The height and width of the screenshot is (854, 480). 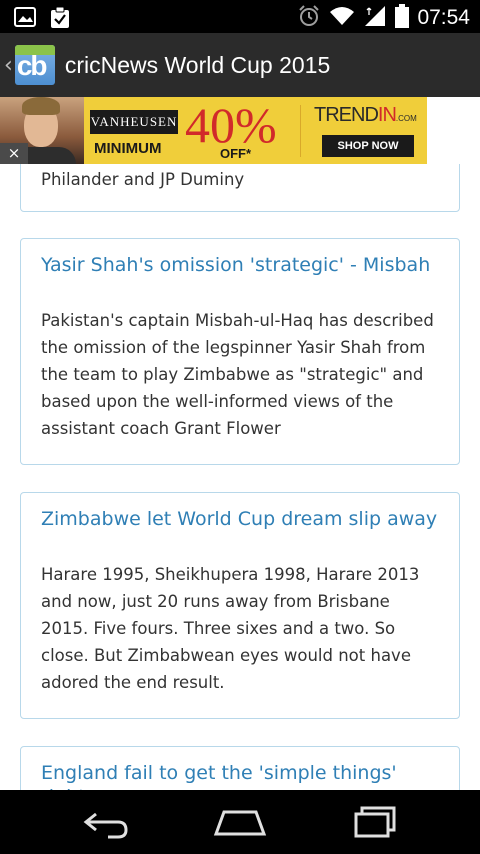 What do you see at coordinates (342, 18) in the screenshot?
I see `wifi-icon` at bounding box center [342, 18].